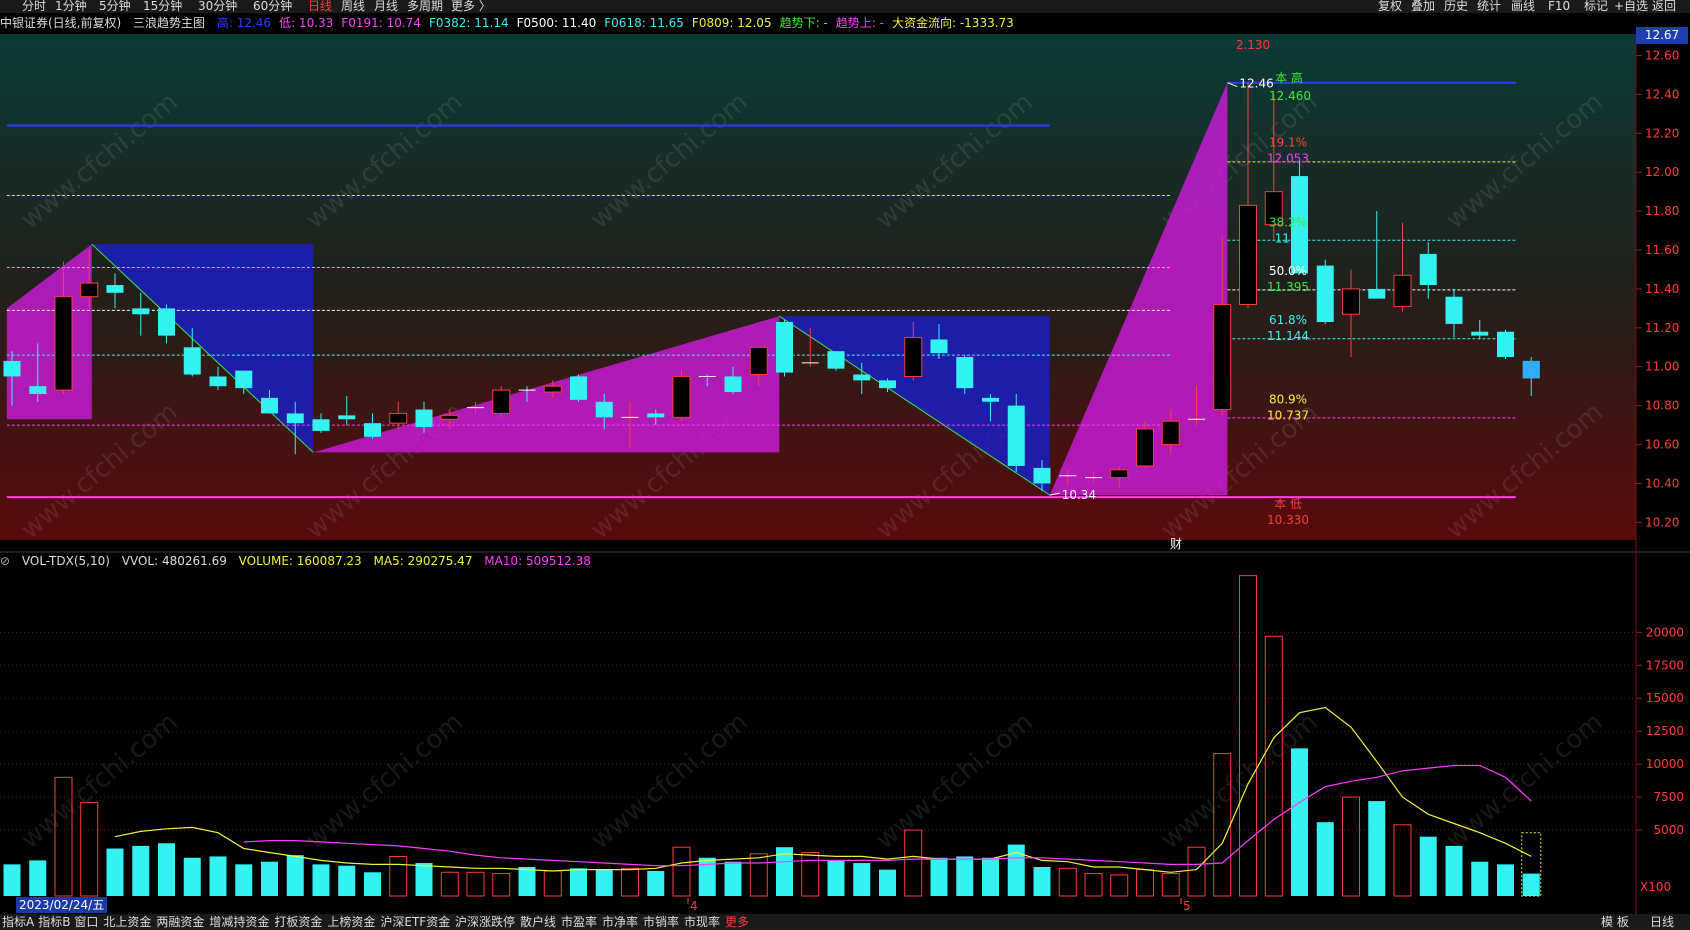 This screenshot has width=1690, height=930. I want to click on period-tab-7: 周线, so click(353, 6).